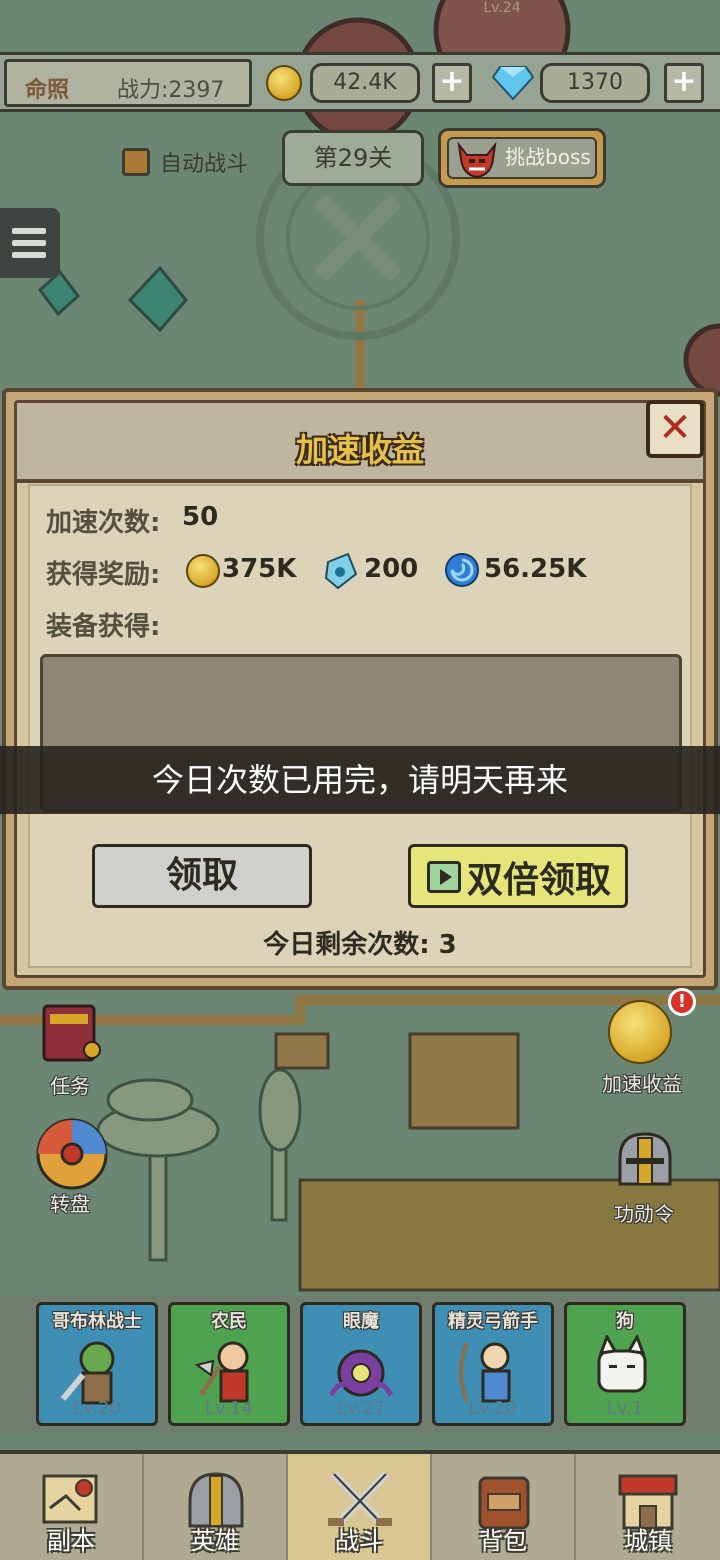  I want to click on task-label: 任务, so click(70, 1086).